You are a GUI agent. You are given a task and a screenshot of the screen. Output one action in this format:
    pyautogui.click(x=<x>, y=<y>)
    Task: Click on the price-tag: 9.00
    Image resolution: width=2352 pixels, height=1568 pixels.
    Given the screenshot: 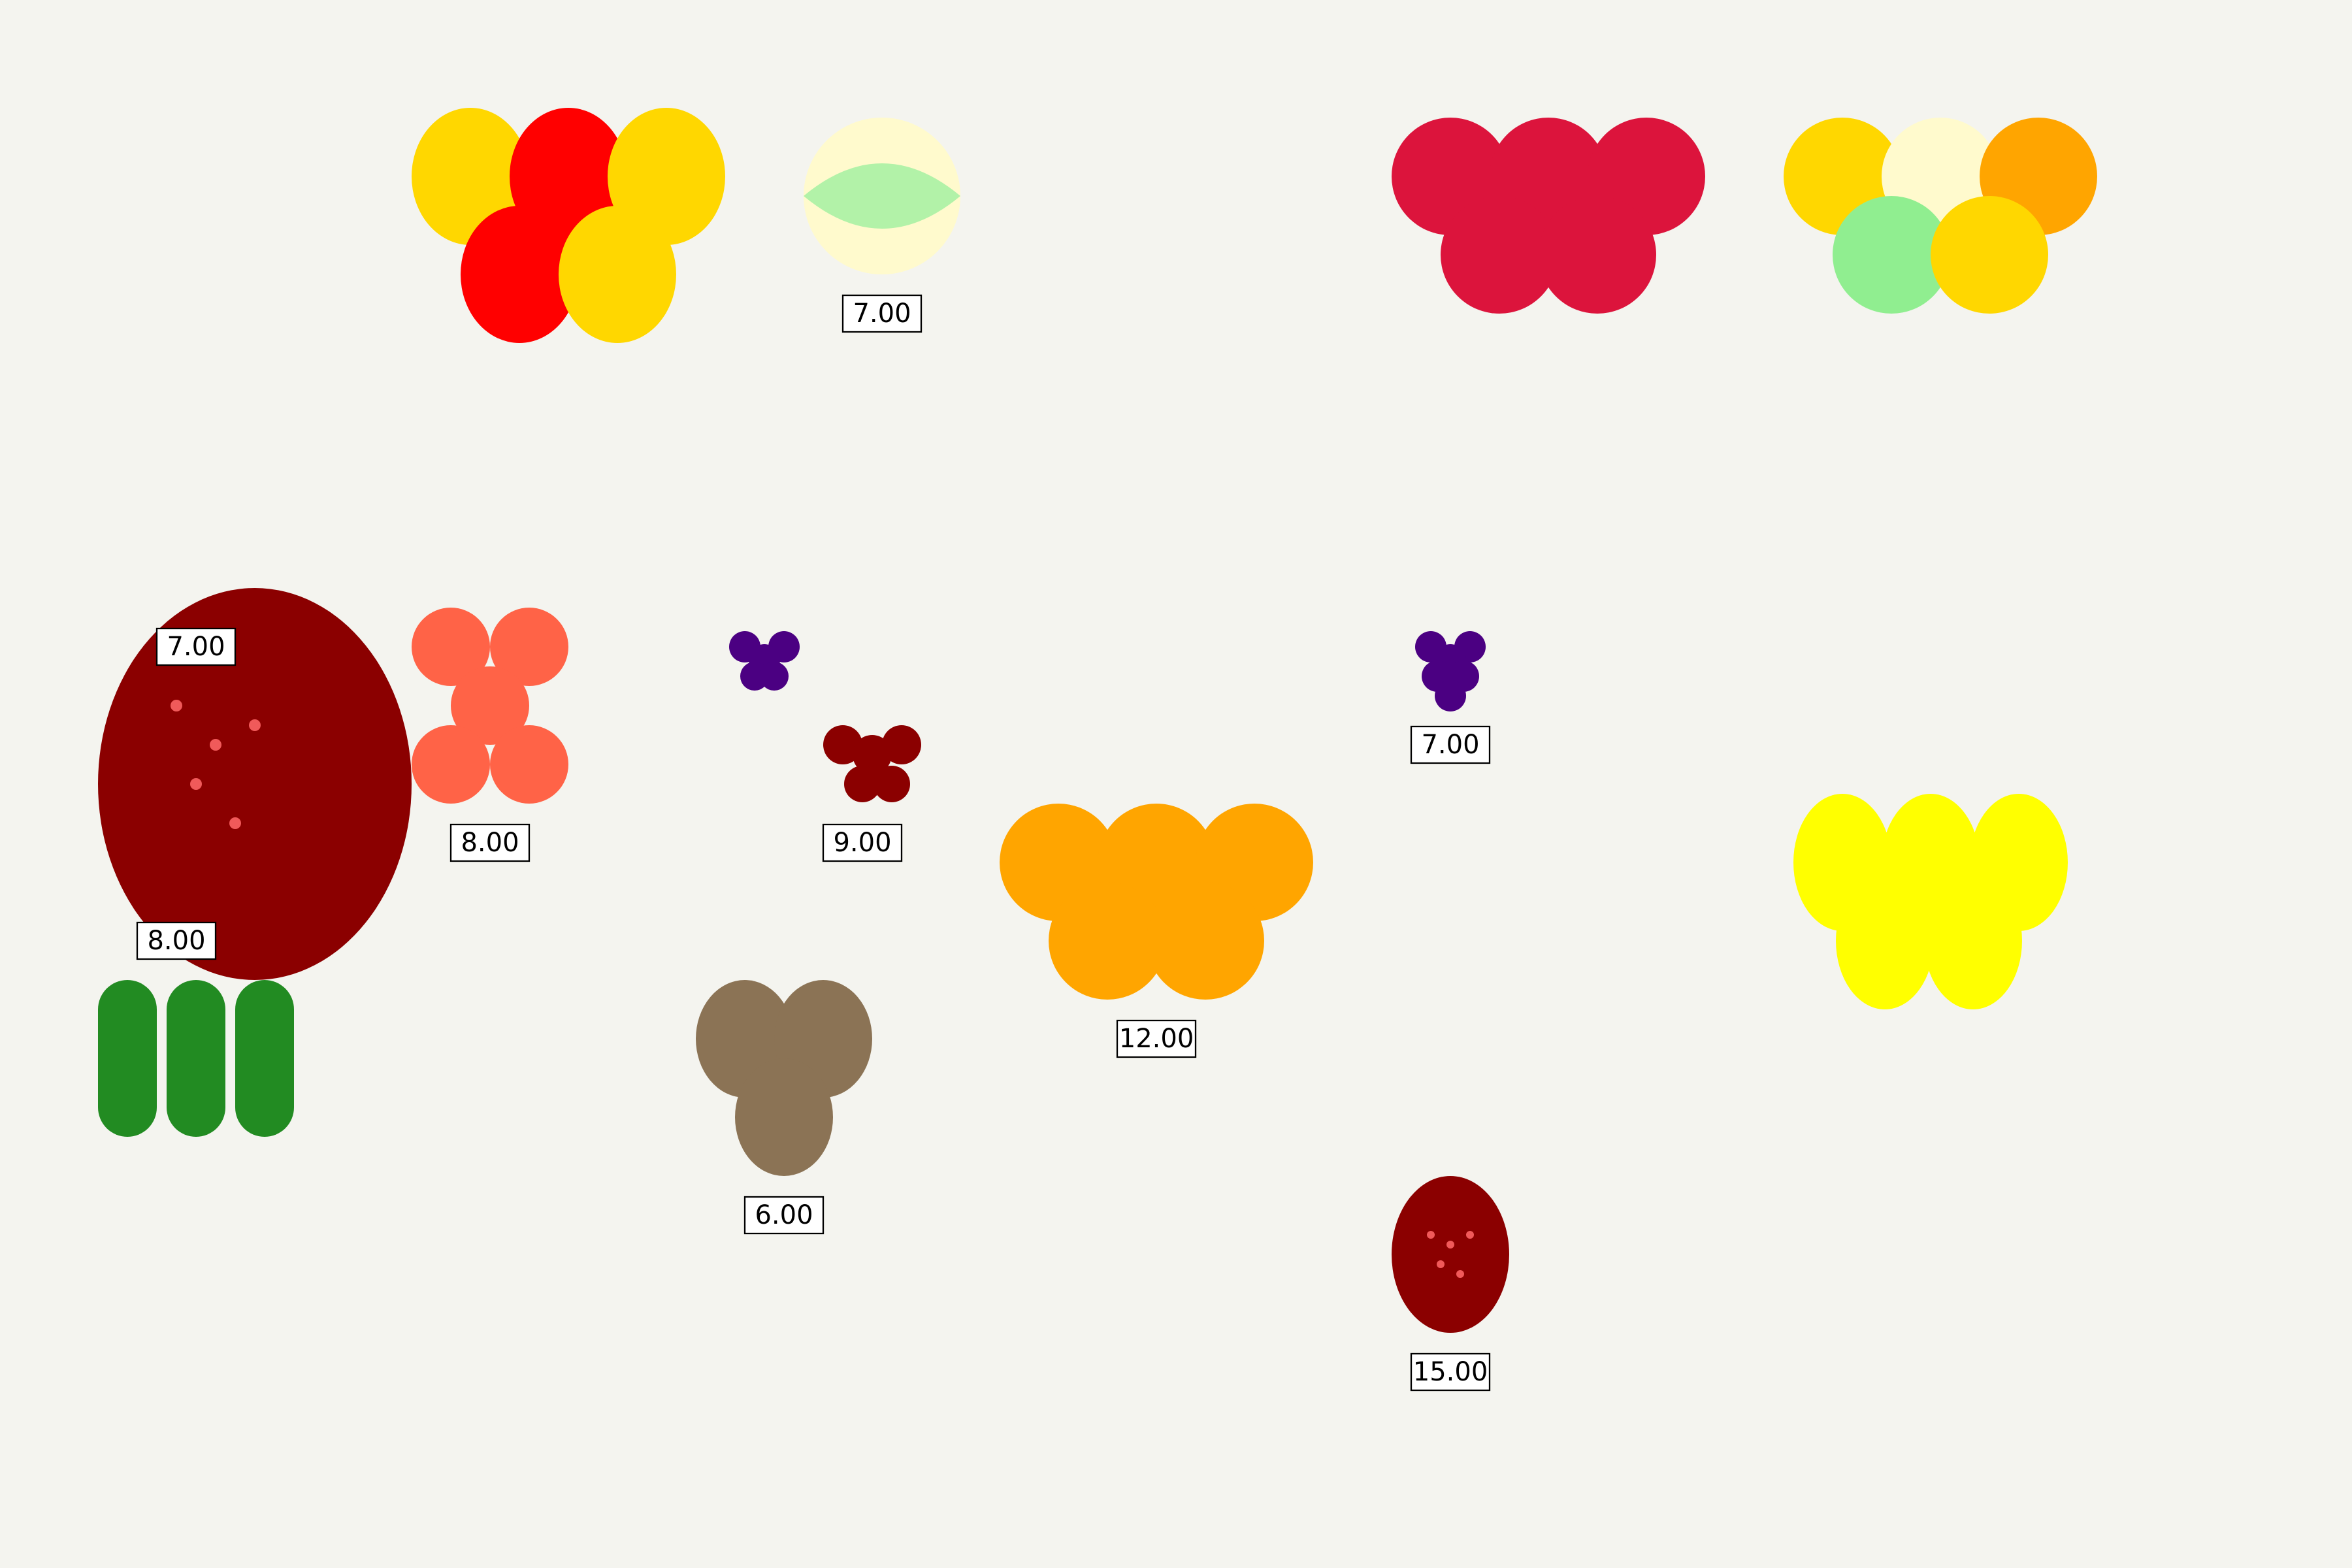 What is the action you would take?
    pyautogui.click(x=862, y=842)
    